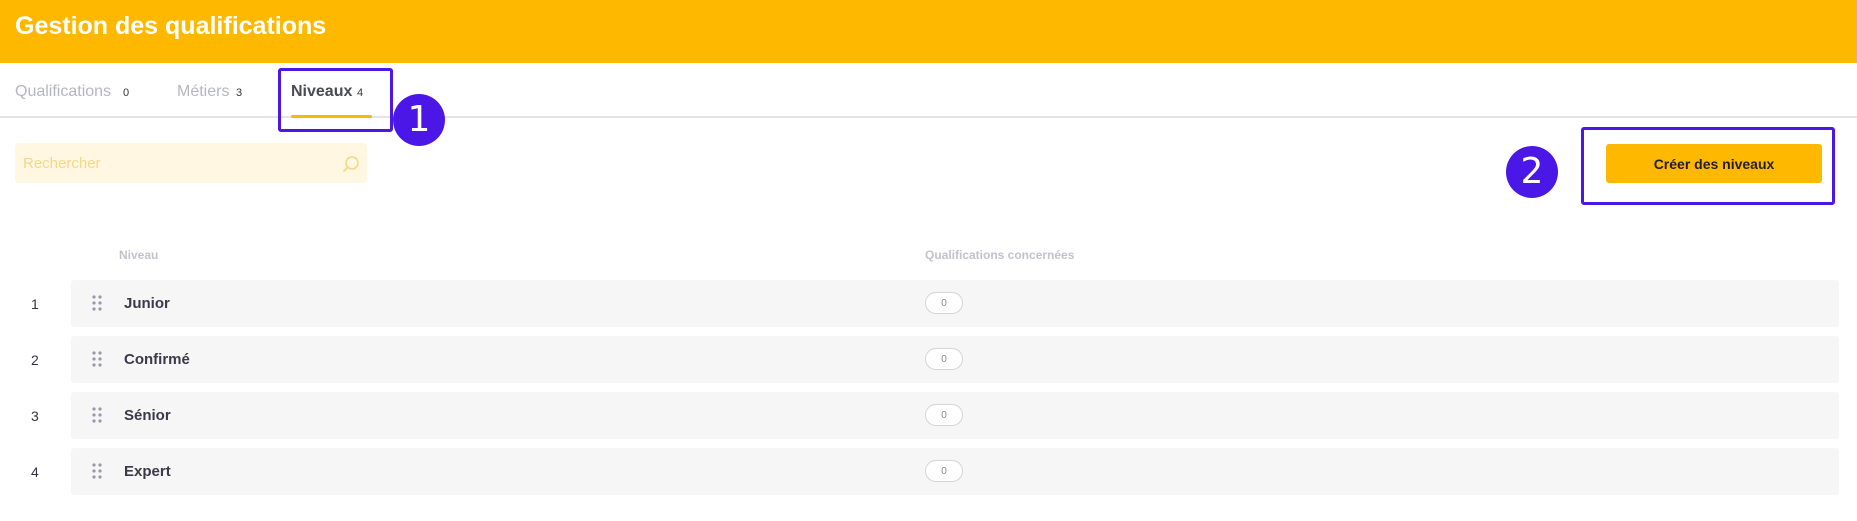 The image size is (1857, 521). I want to click on tab-qualifications: Qualifications 0, so click(75, 90).